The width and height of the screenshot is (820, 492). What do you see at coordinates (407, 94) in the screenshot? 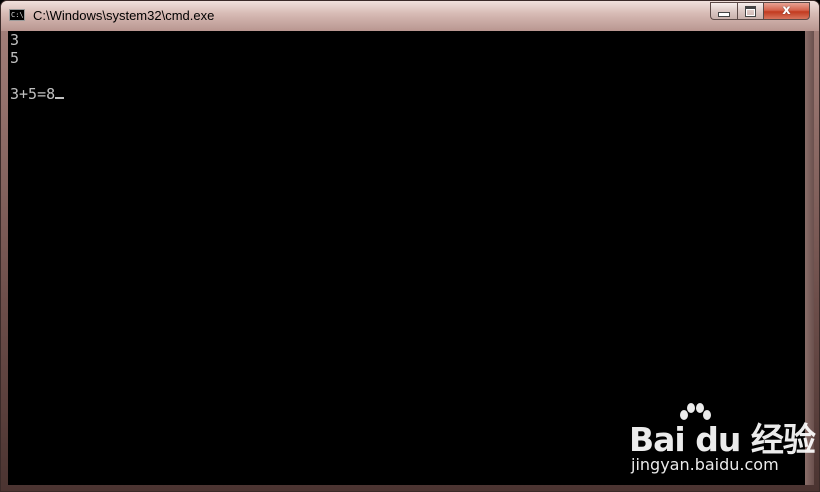
I see `console-line-4: 3+5=8` at bounding box center [407, 94].